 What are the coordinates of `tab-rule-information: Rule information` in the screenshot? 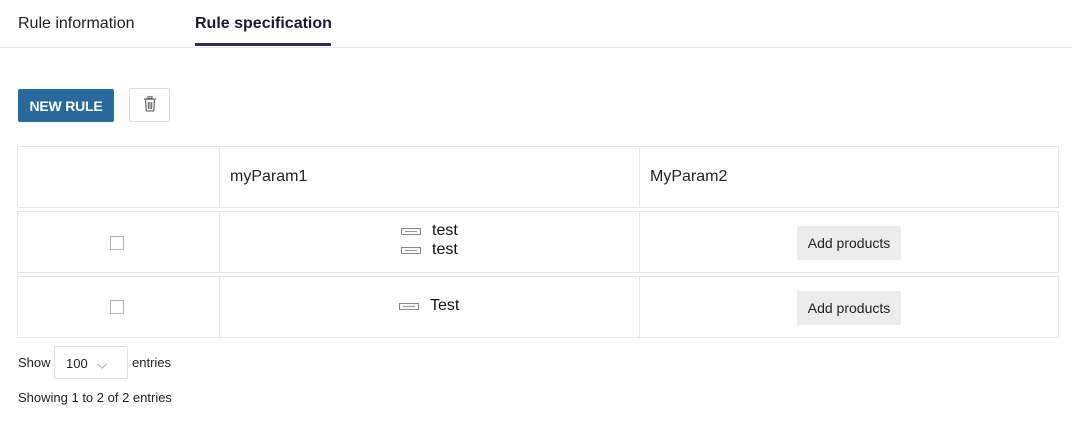 It's located at (76, 24).